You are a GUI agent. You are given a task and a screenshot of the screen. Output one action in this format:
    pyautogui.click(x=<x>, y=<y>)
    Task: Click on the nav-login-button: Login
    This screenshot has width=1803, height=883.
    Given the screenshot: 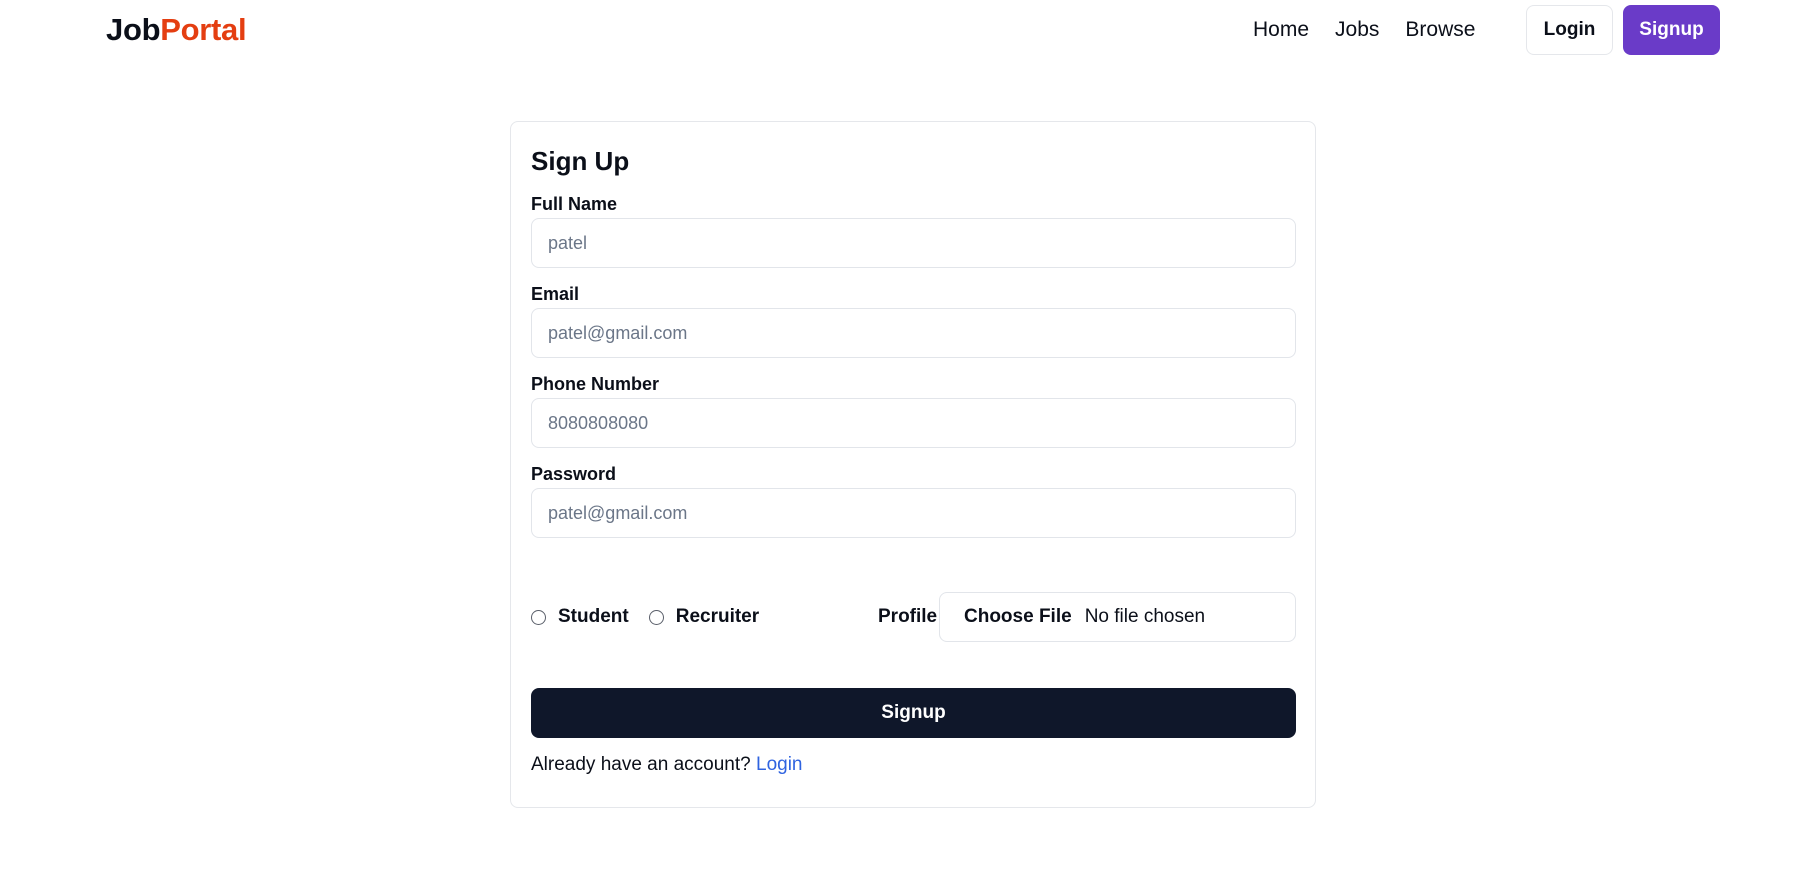 What is the action you would take?
    pyautogui.click(x=1569, y=30)
    